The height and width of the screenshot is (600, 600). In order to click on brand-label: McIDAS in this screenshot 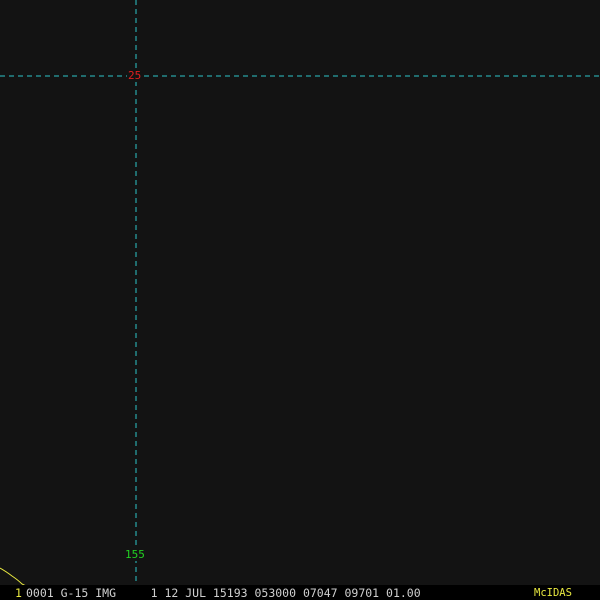, I will do `click(553, 593)`.